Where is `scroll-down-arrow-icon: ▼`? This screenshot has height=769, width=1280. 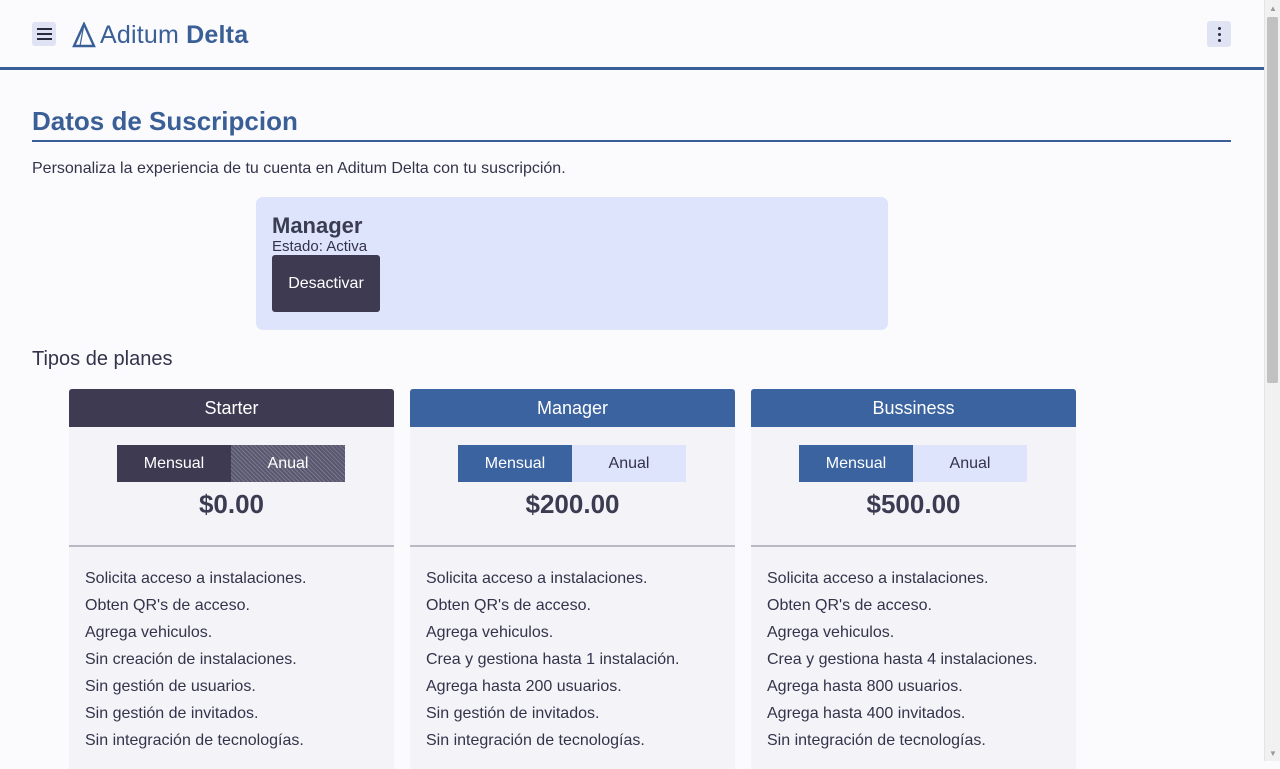 scroll-down-arrow-icon: ▼ is located at coordinates (1272, 753).